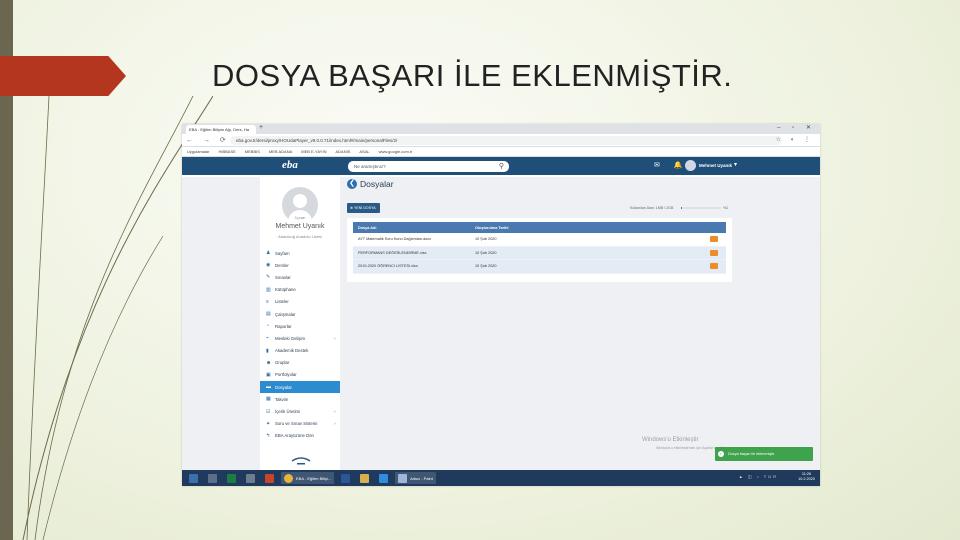 This screenshot has height=540, width=960. Describe the element at coordinates (282, 399) in the screenshot. I see `sidebar-item-label: Takvim` at that location.